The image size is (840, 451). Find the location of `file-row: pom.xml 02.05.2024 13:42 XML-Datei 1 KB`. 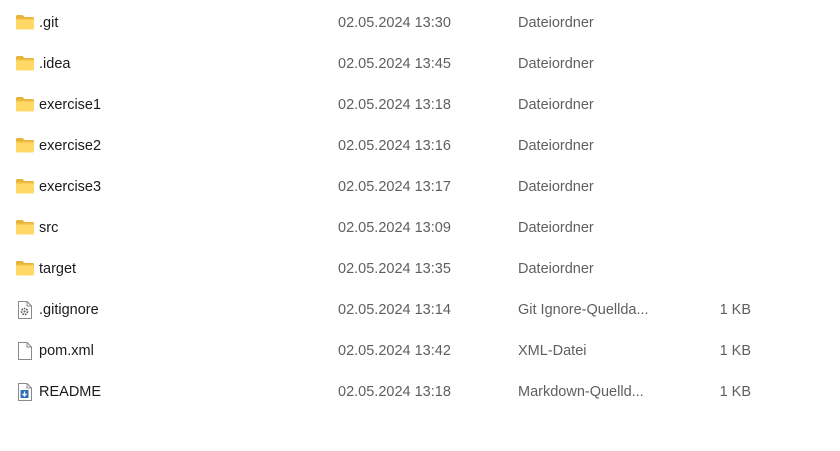

file-row: pom.xml 02.05.2024 13:42 XML-Datei 1 KB is located at coordinates (420, 350).